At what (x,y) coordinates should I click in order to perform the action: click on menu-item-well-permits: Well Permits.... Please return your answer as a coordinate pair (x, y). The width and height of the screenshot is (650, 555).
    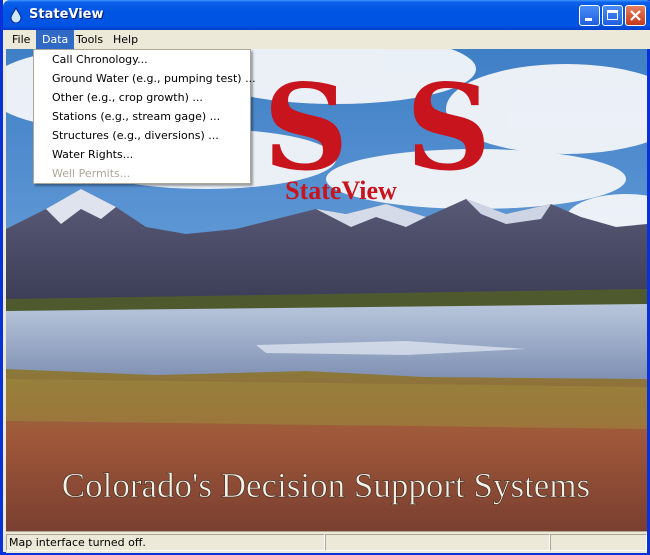
    Looking at the image, I should click on (91, 173).